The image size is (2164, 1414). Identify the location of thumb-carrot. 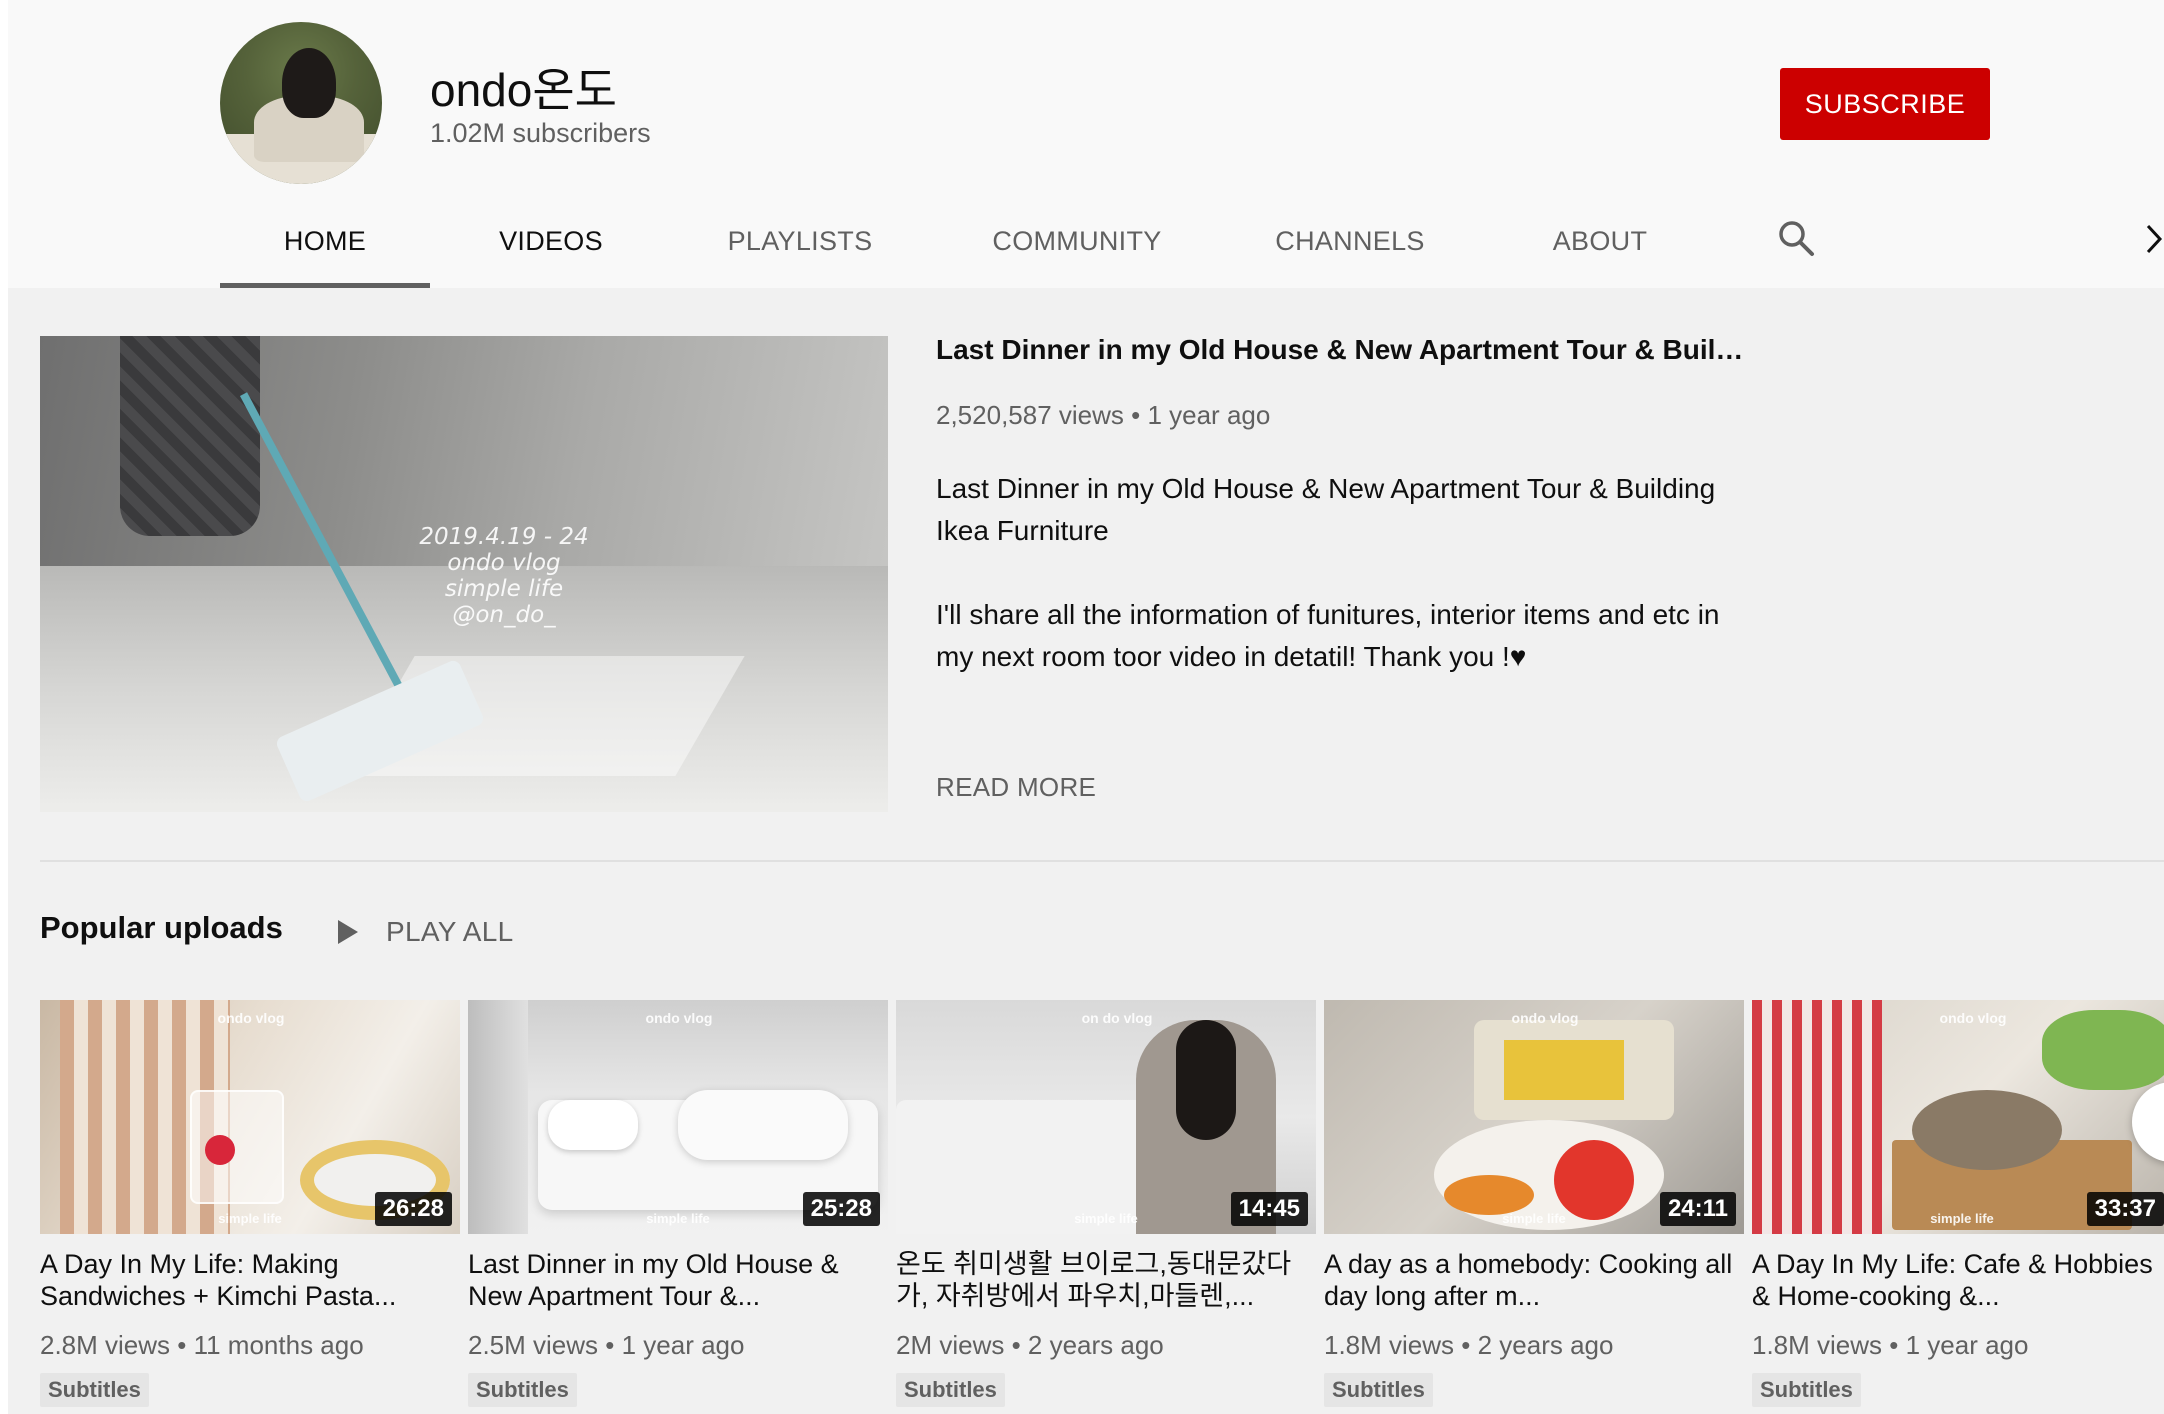
(1489, 1195).